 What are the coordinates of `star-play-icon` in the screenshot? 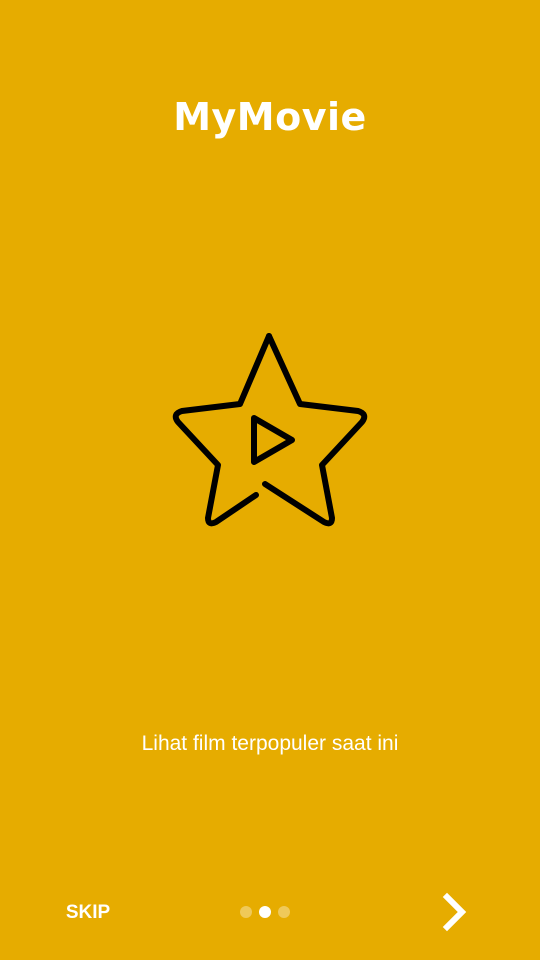 It's located at (270, 430).